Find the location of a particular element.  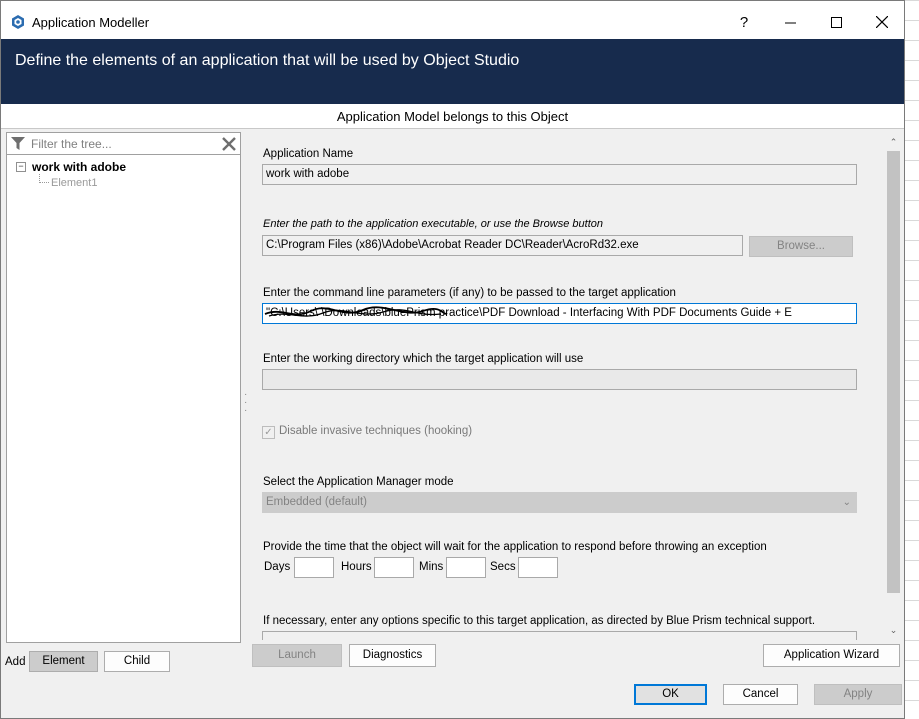

tree-child-node: Element1 is located at coordinates (74, 183).